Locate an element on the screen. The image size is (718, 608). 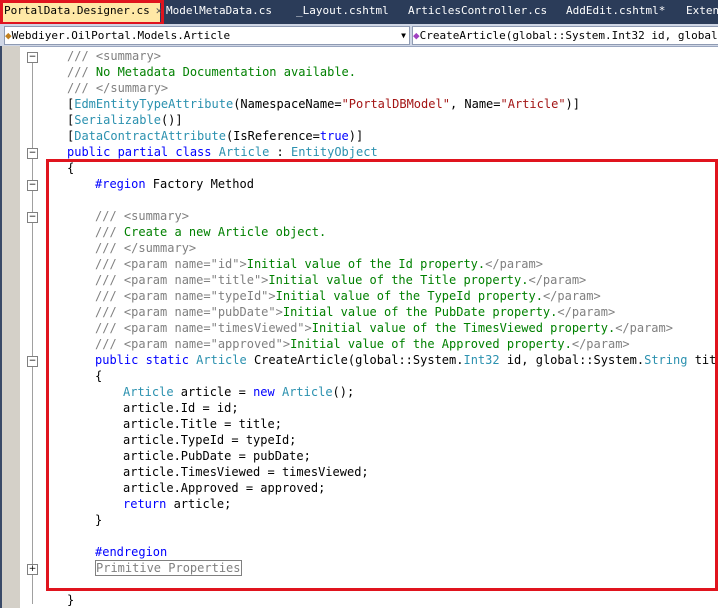
code-token: Initial value of the Id property. is located at coordinates (366, 264).